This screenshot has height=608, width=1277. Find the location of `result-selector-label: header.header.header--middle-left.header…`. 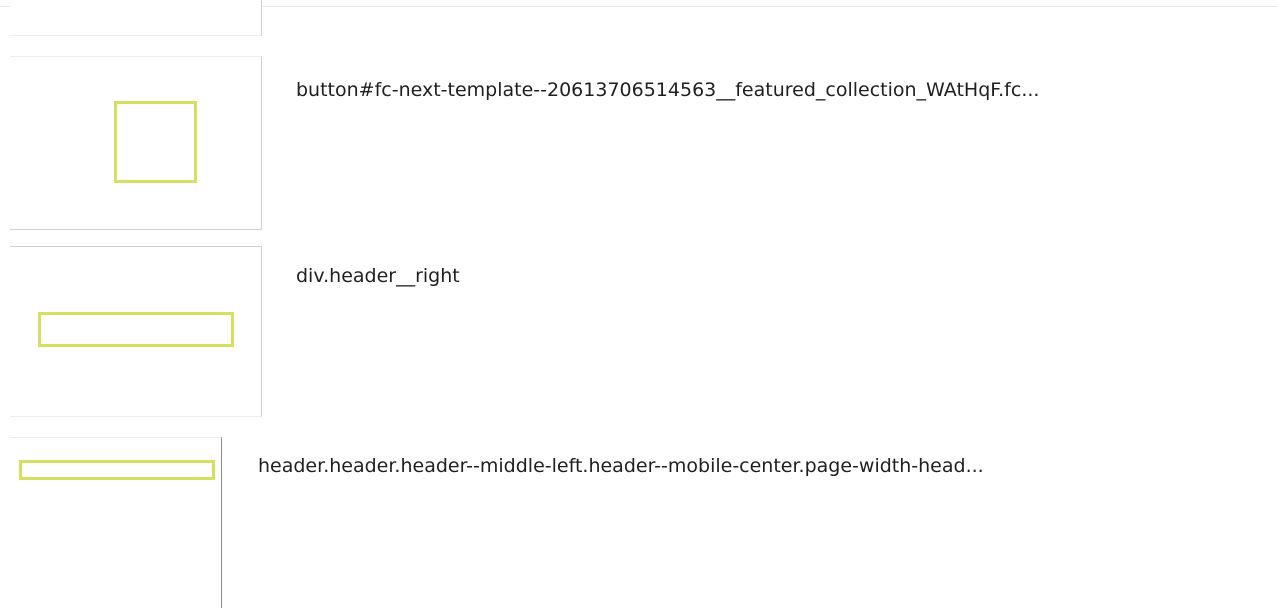

result-selector-label: header.header.header--middle-left.header… is located at coordinates (621, 466).